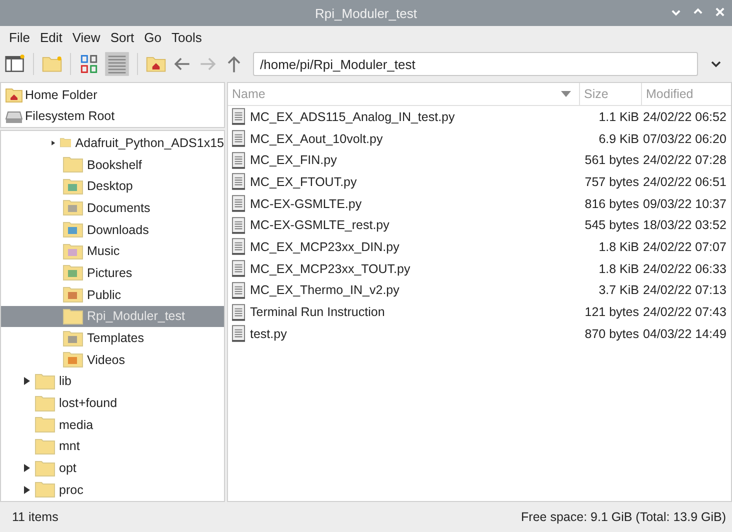 Image resolution: width=732 pixels, height=532 pixels. What do you see at coordinates (112, 143) in the screenshot?
I see `tree-item: Adafruit_Python_ADS1x15` at bounding box center [112, 143].